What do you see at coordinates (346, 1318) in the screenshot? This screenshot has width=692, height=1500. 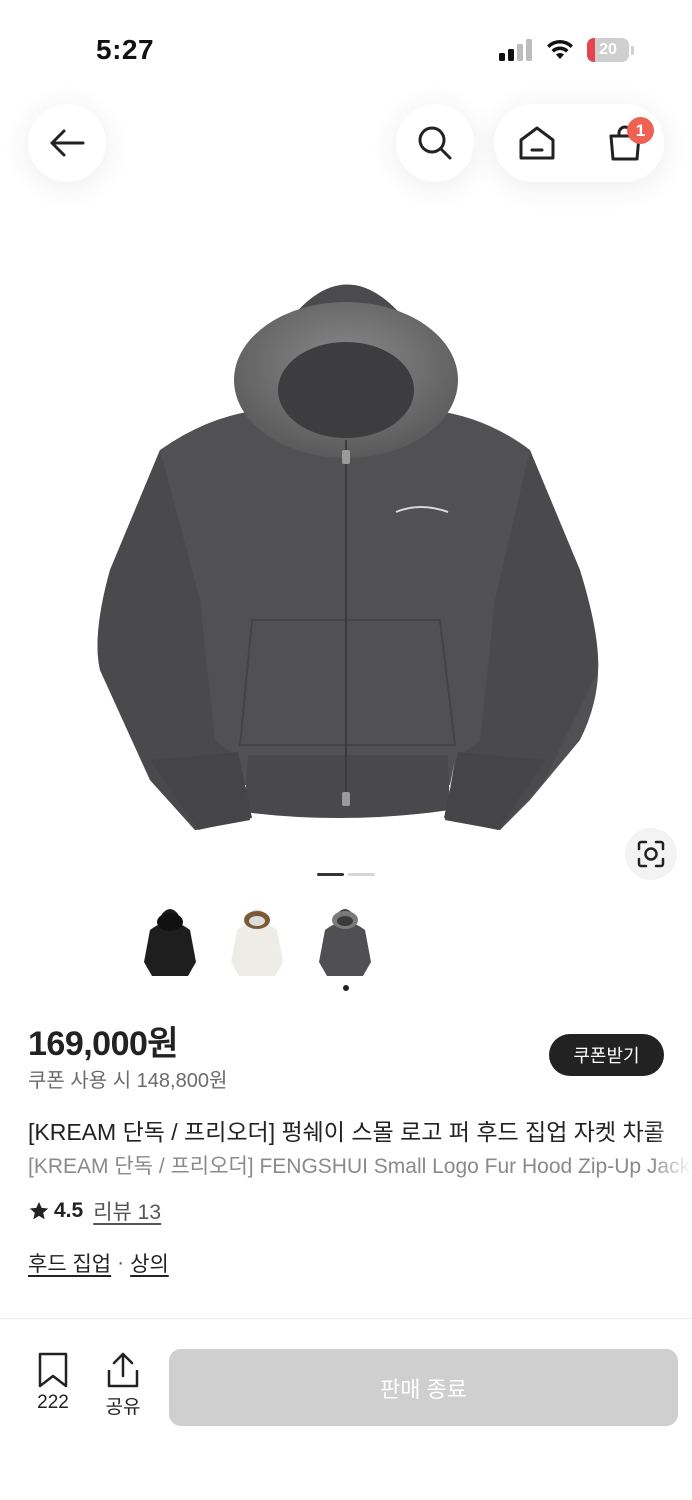 I see `divider` at bounding box center [346, 1318].